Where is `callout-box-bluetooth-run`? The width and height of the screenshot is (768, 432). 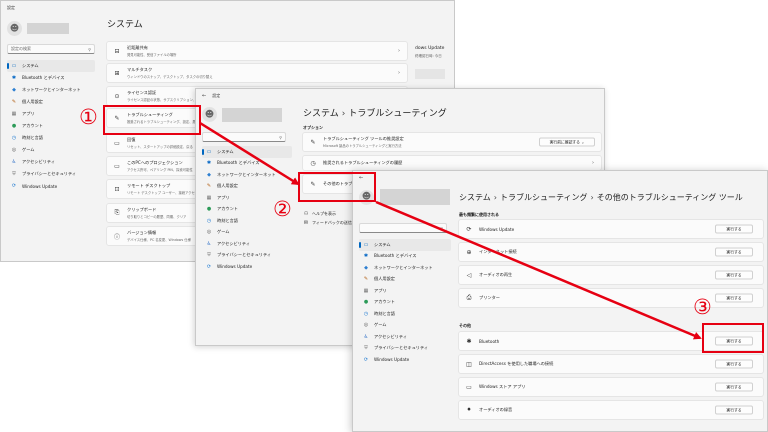
callout-box-bluetooth-run is located at coordinates (733, 338).